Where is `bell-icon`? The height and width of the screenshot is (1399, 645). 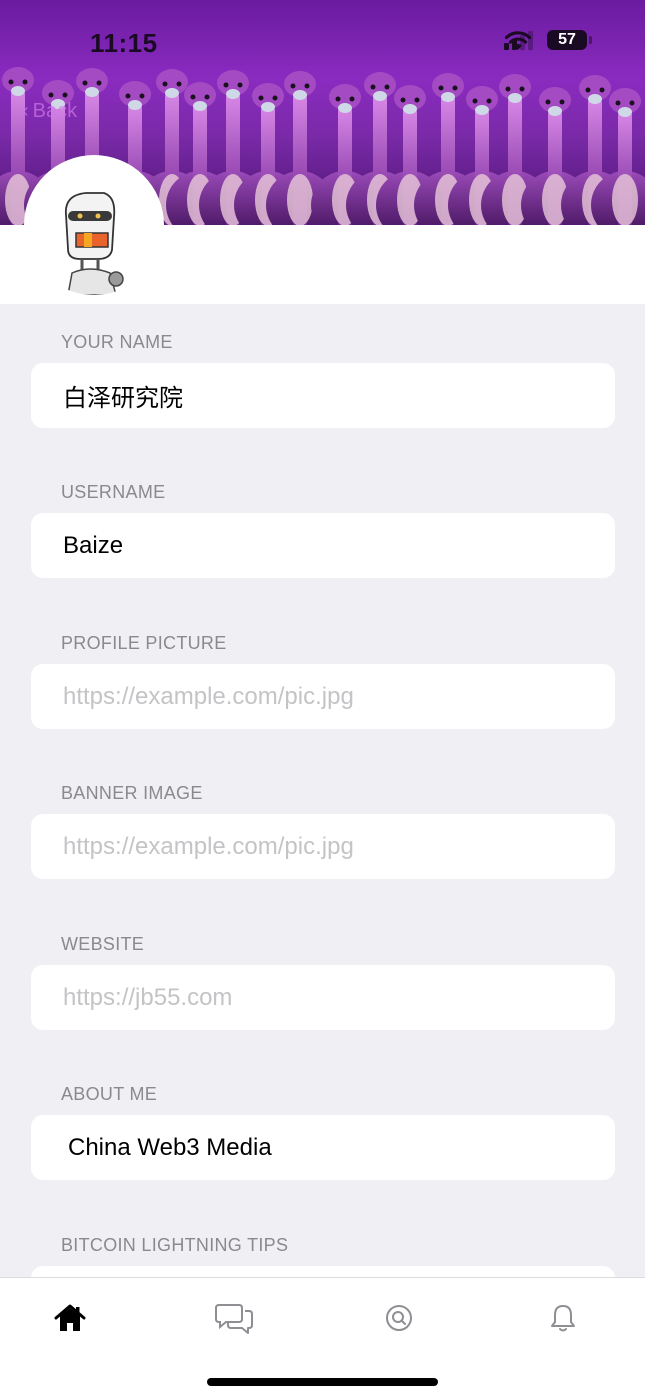
bell-icon is located at coordinates (563, 1318).